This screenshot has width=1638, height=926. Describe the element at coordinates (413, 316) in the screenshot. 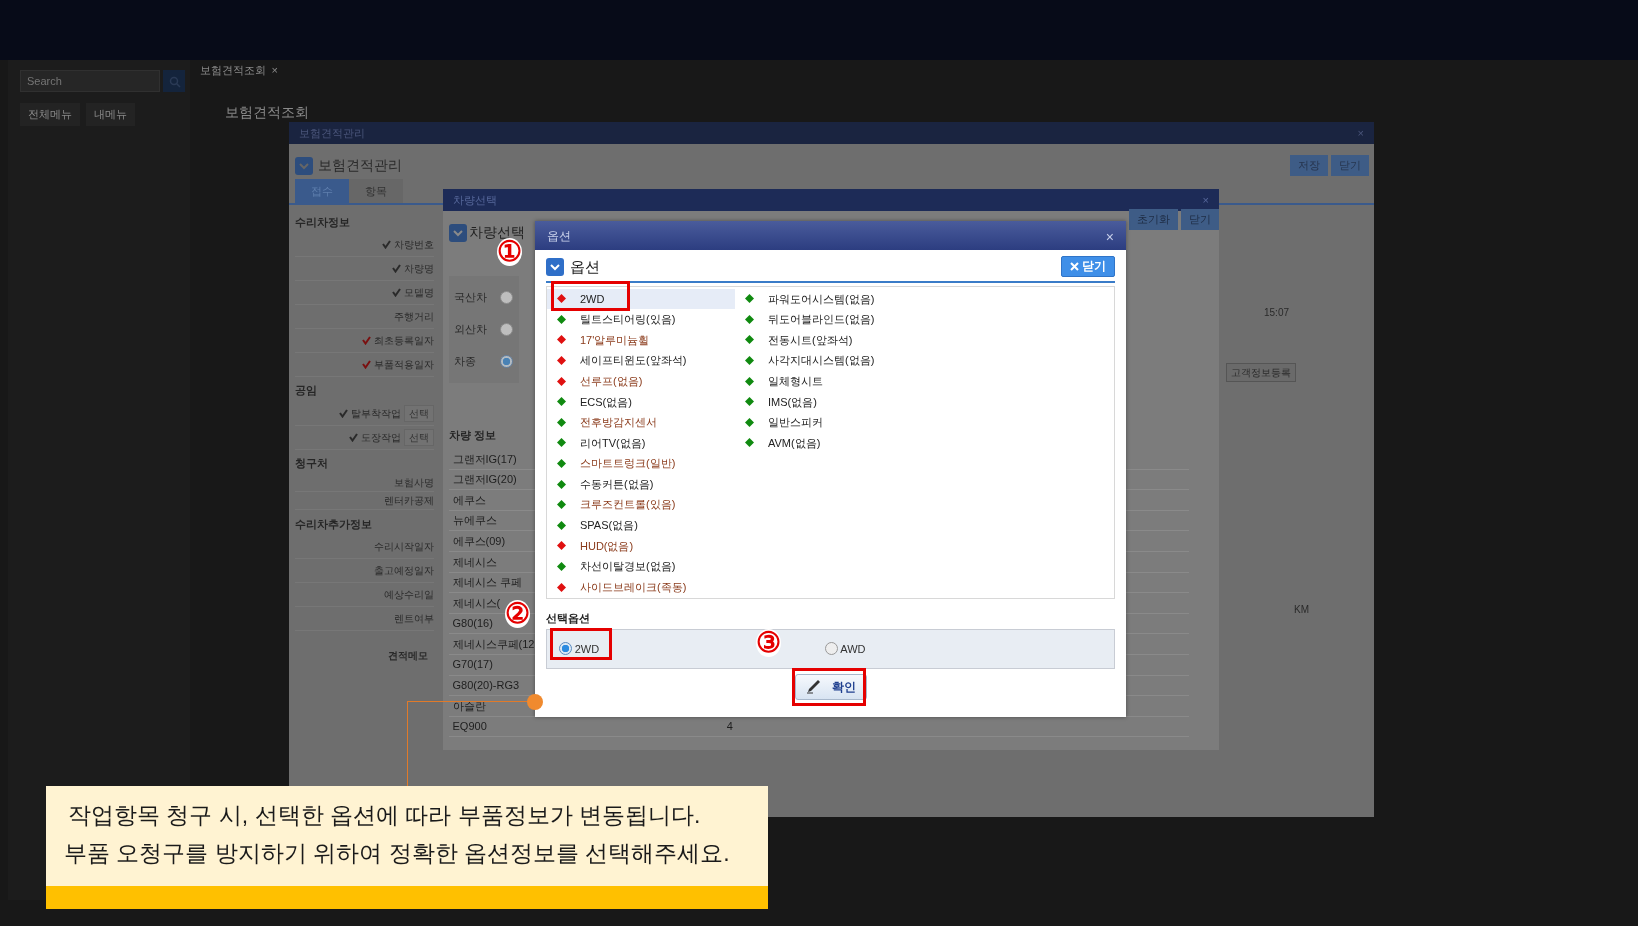

I see `field-label: 주행거리` at that location.